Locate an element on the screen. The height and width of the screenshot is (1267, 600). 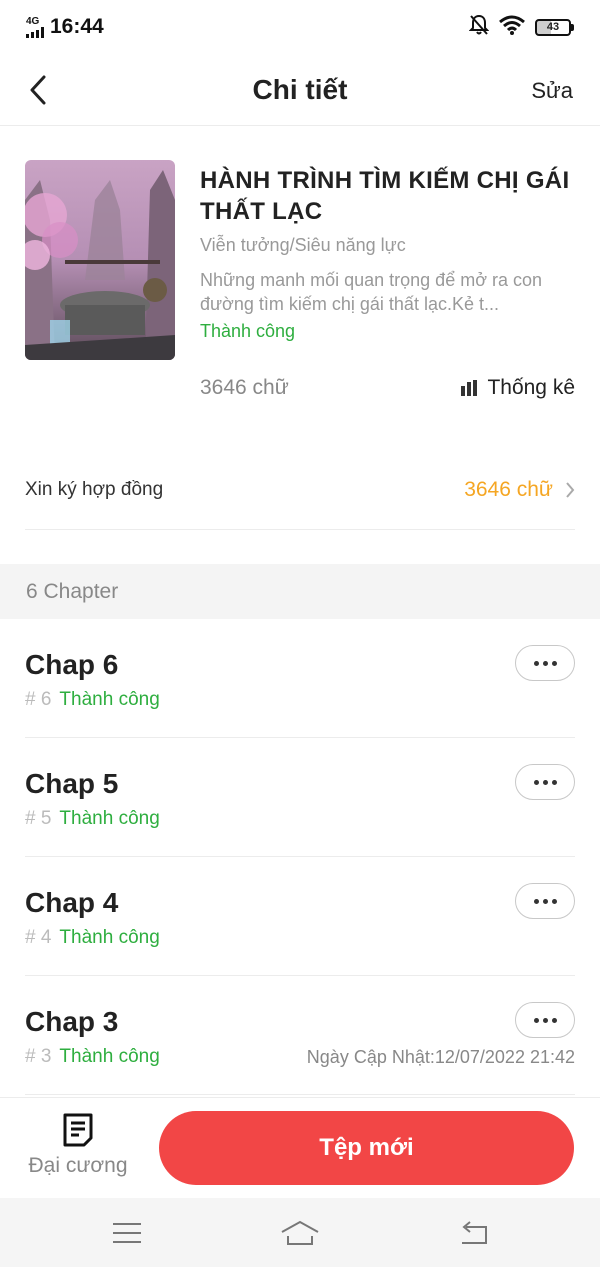
home-icon is located at coordinates (300, 1232).